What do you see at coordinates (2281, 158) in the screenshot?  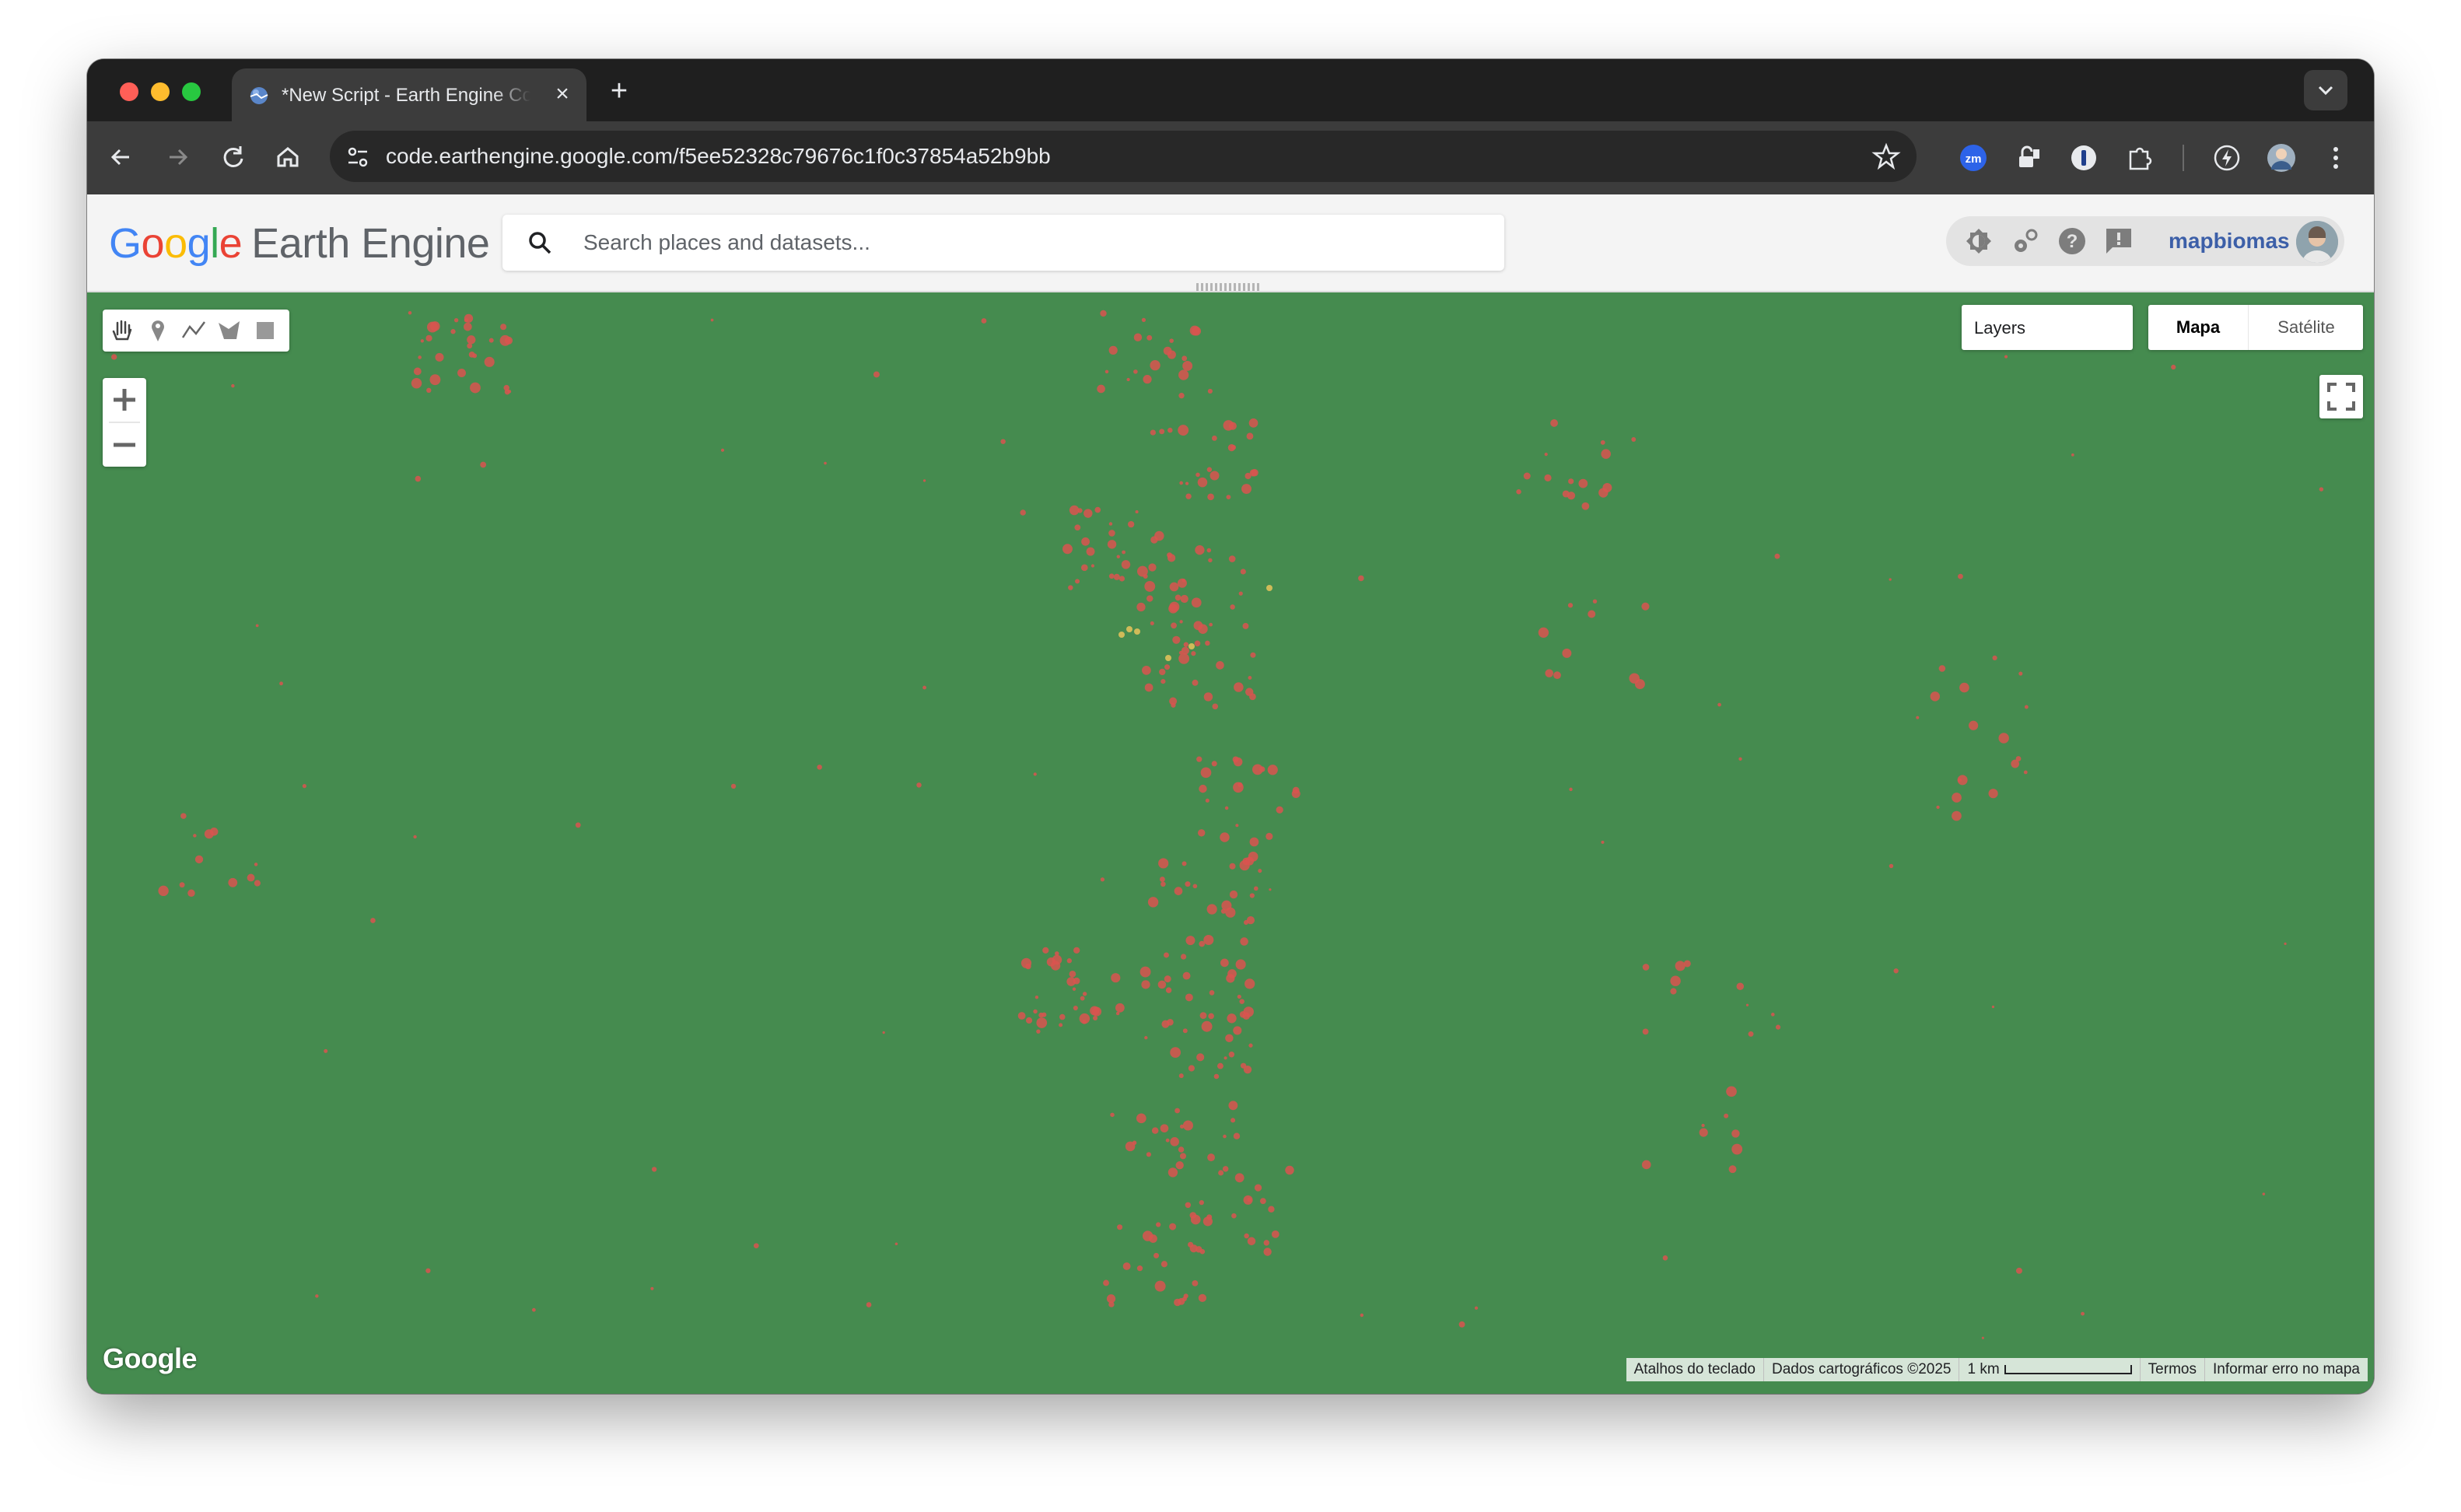 I see `profile-avatar` at bounding box center [2281, 158].